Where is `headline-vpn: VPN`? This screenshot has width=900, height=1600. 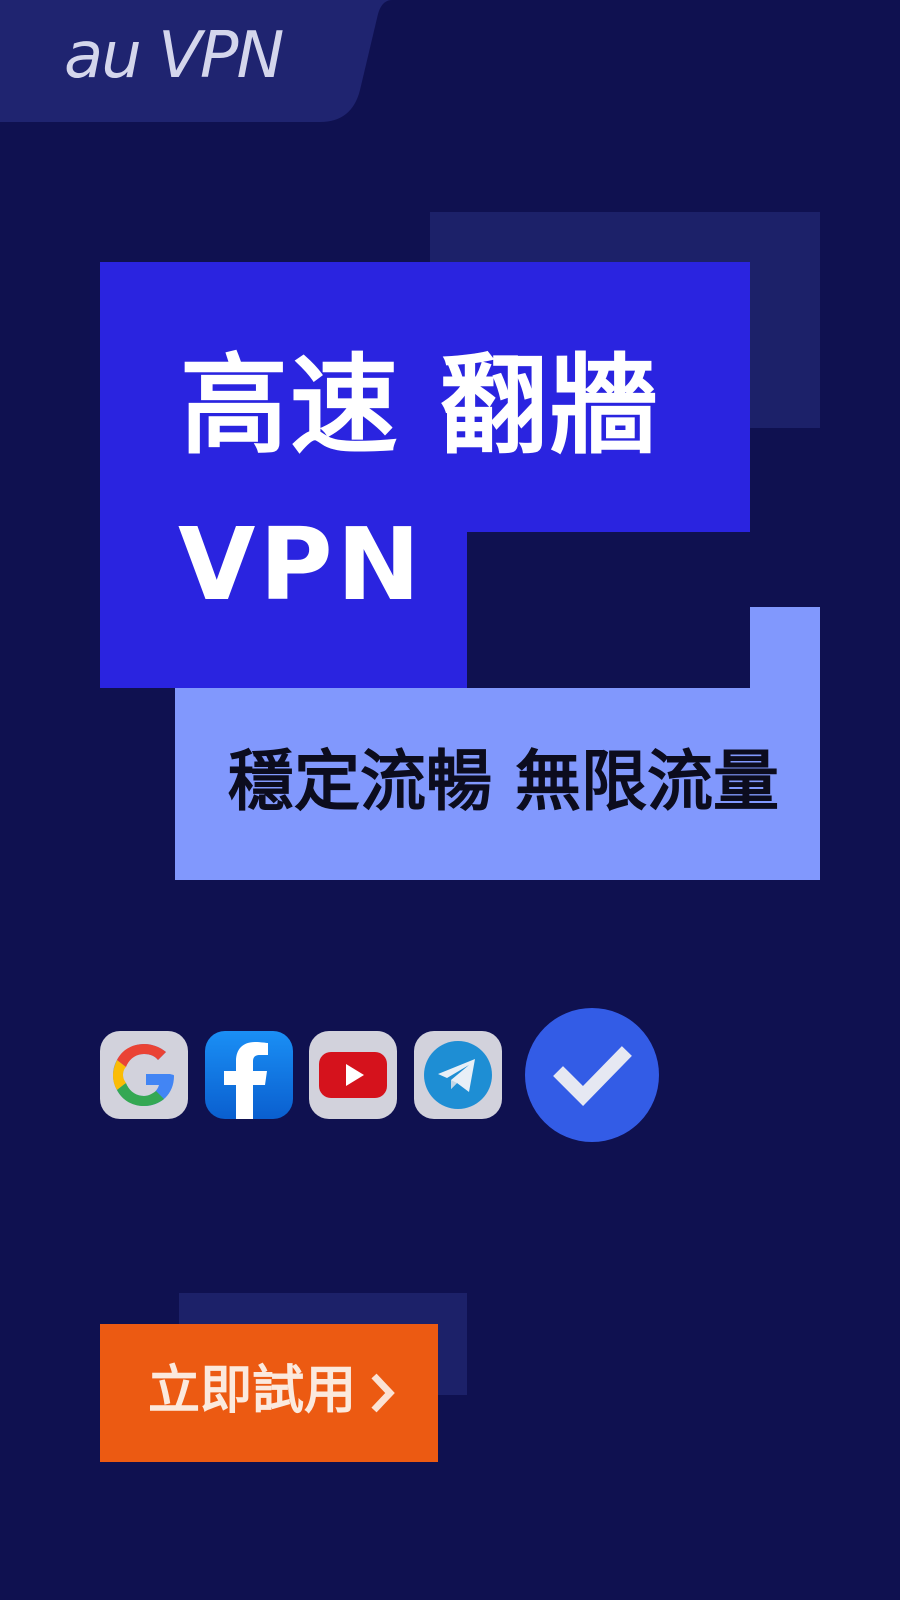
headline-vpn: VPN is located at coordinates (301, 564).